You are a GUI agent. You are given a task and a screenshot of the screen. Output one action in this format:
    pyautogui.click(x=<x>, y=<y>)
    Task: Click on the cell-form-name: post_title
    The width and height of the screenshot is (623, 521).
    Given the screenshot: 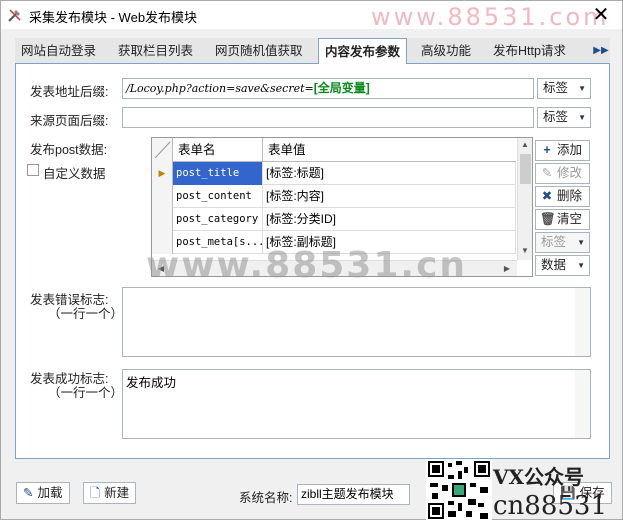 What is the action you would take?
    pyautogui.click(x=218, y=173)
    